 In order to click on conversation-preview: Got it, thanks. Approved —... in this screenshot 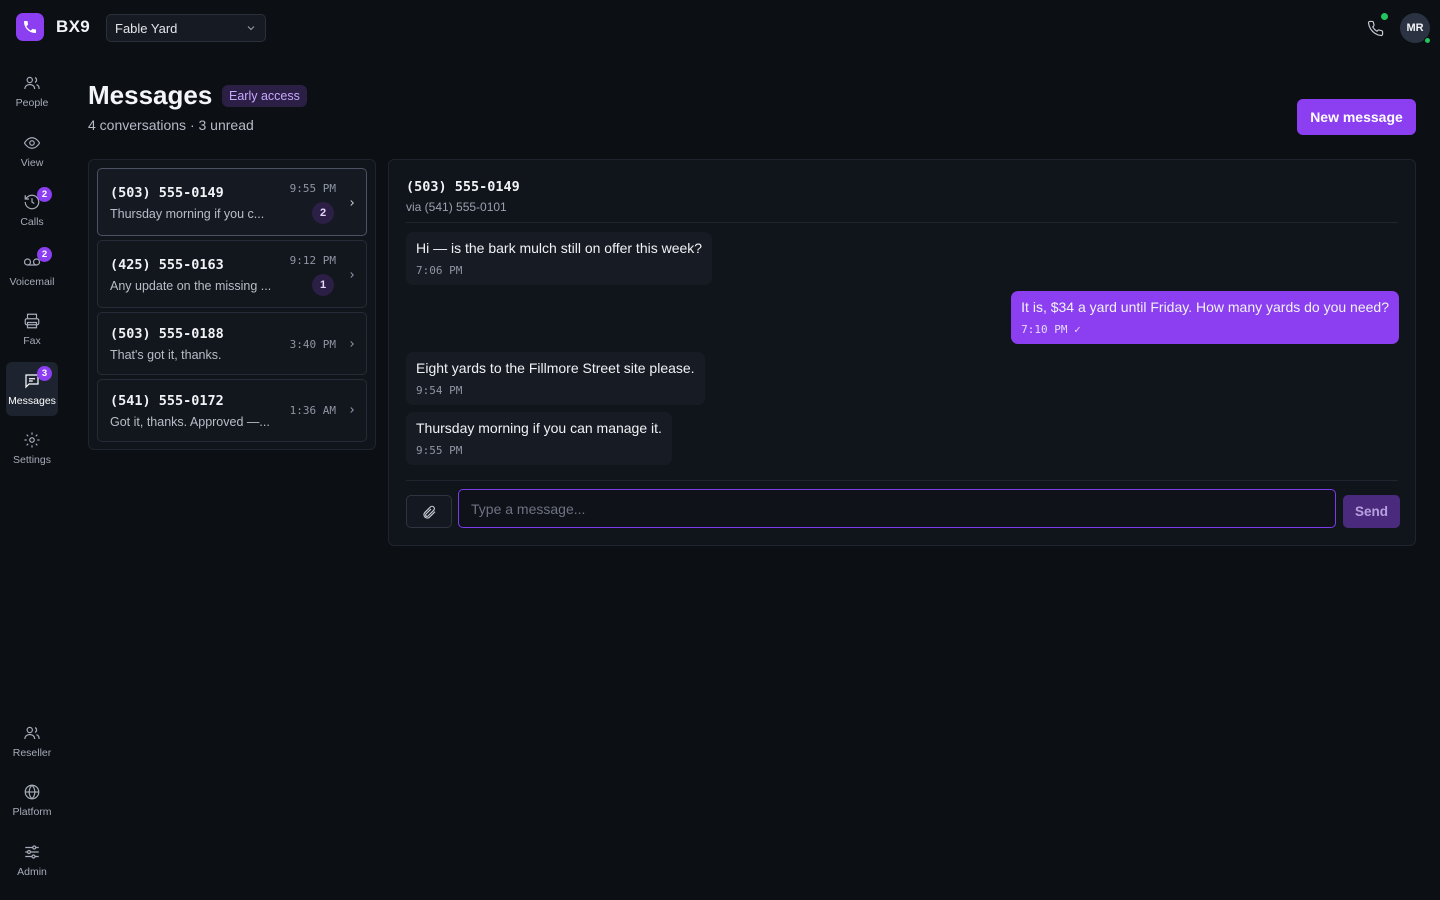, I will do `click(190, 422)`.